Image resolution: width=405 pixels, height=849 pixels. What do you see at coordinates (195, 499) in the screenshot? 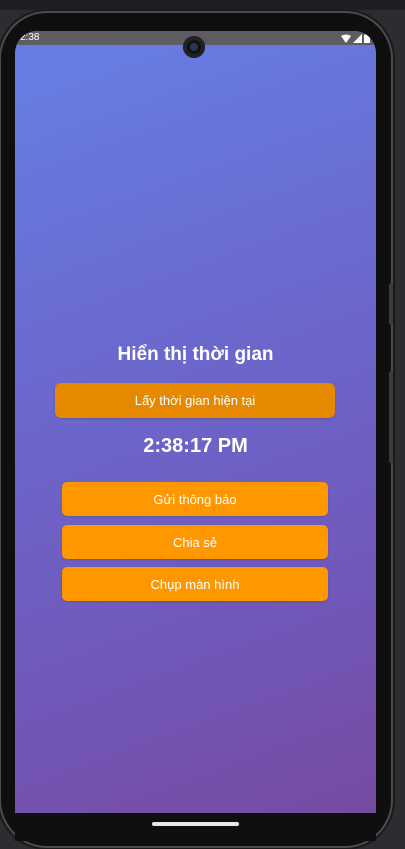
I see `send-notification-button: Gửi thông báo` at bounding box center [195, 499].